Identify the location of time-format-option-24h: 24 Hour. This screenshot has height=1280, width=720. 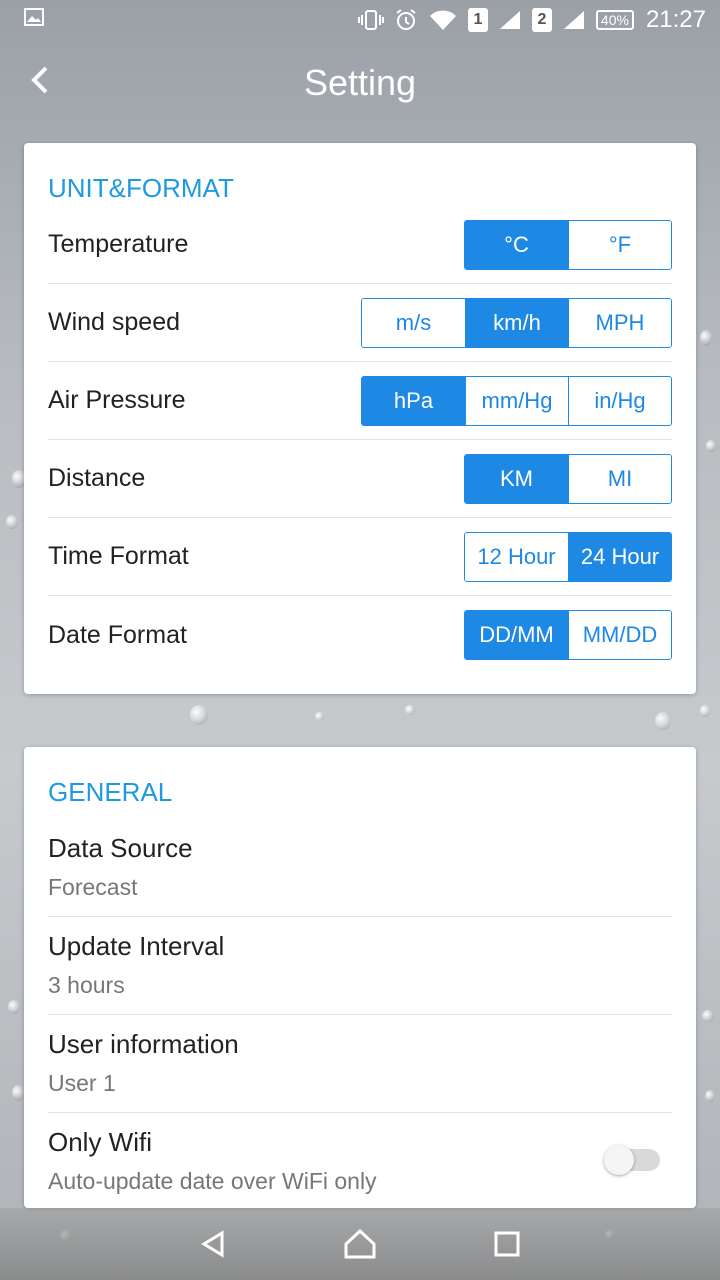
(619, 556).